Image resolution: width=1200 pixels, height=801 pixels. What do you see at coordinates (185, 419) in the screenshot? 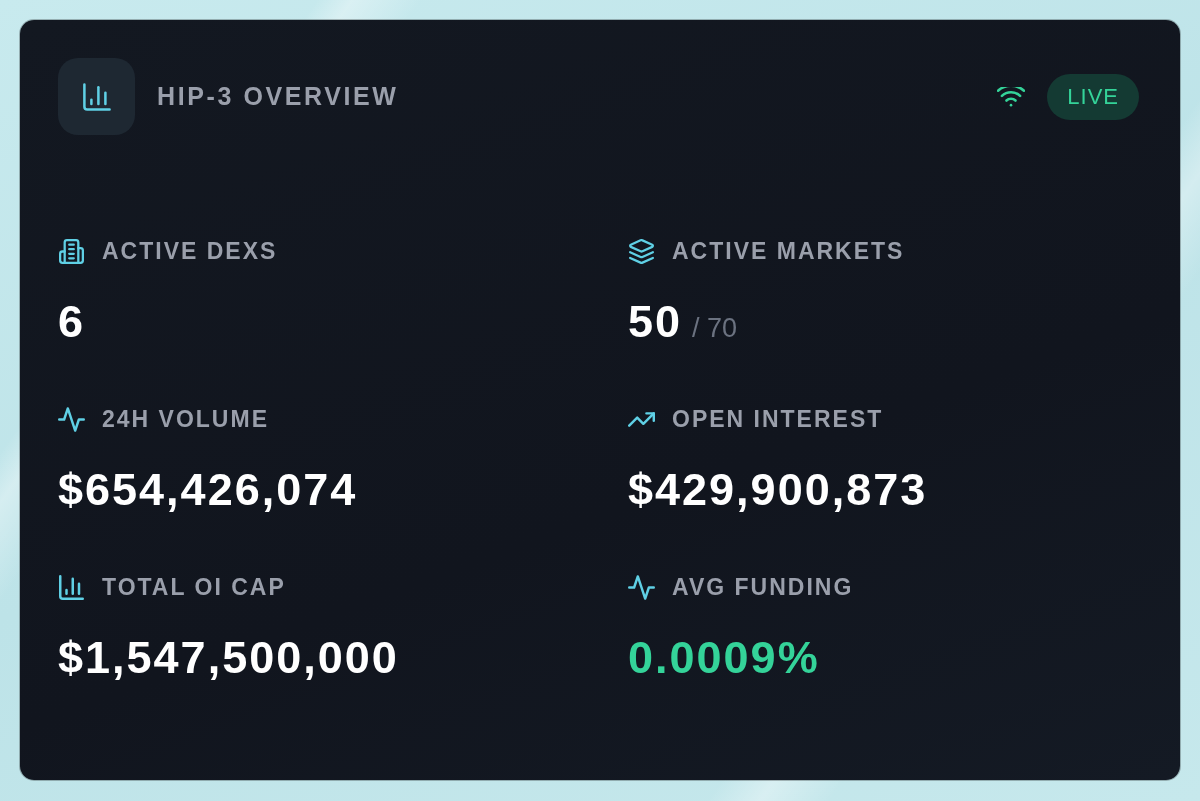
I see `stat-label: 24H VOLUME` at bounding box center [185, 419].